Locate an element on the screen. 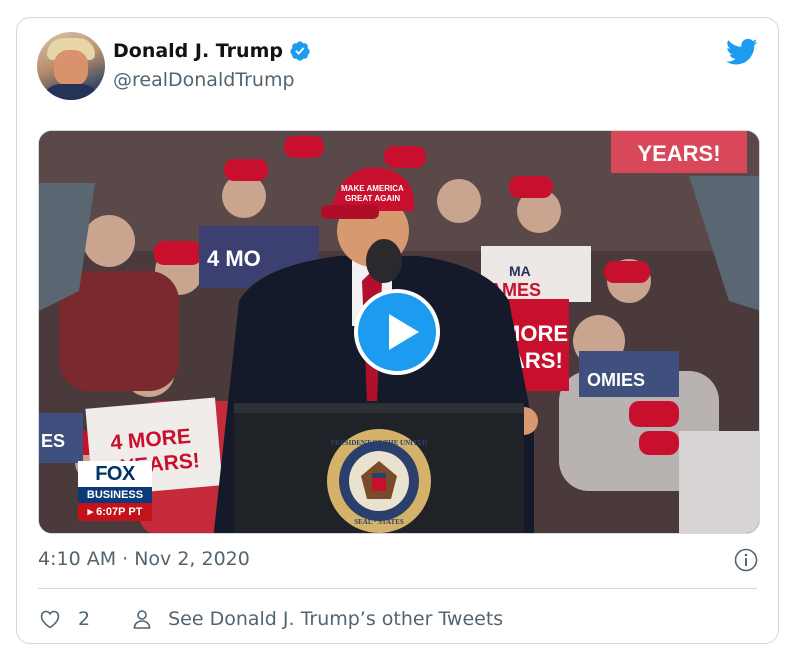 This screenshot has height=665, width=799. heart-icon is located at coordinates (50, 619).